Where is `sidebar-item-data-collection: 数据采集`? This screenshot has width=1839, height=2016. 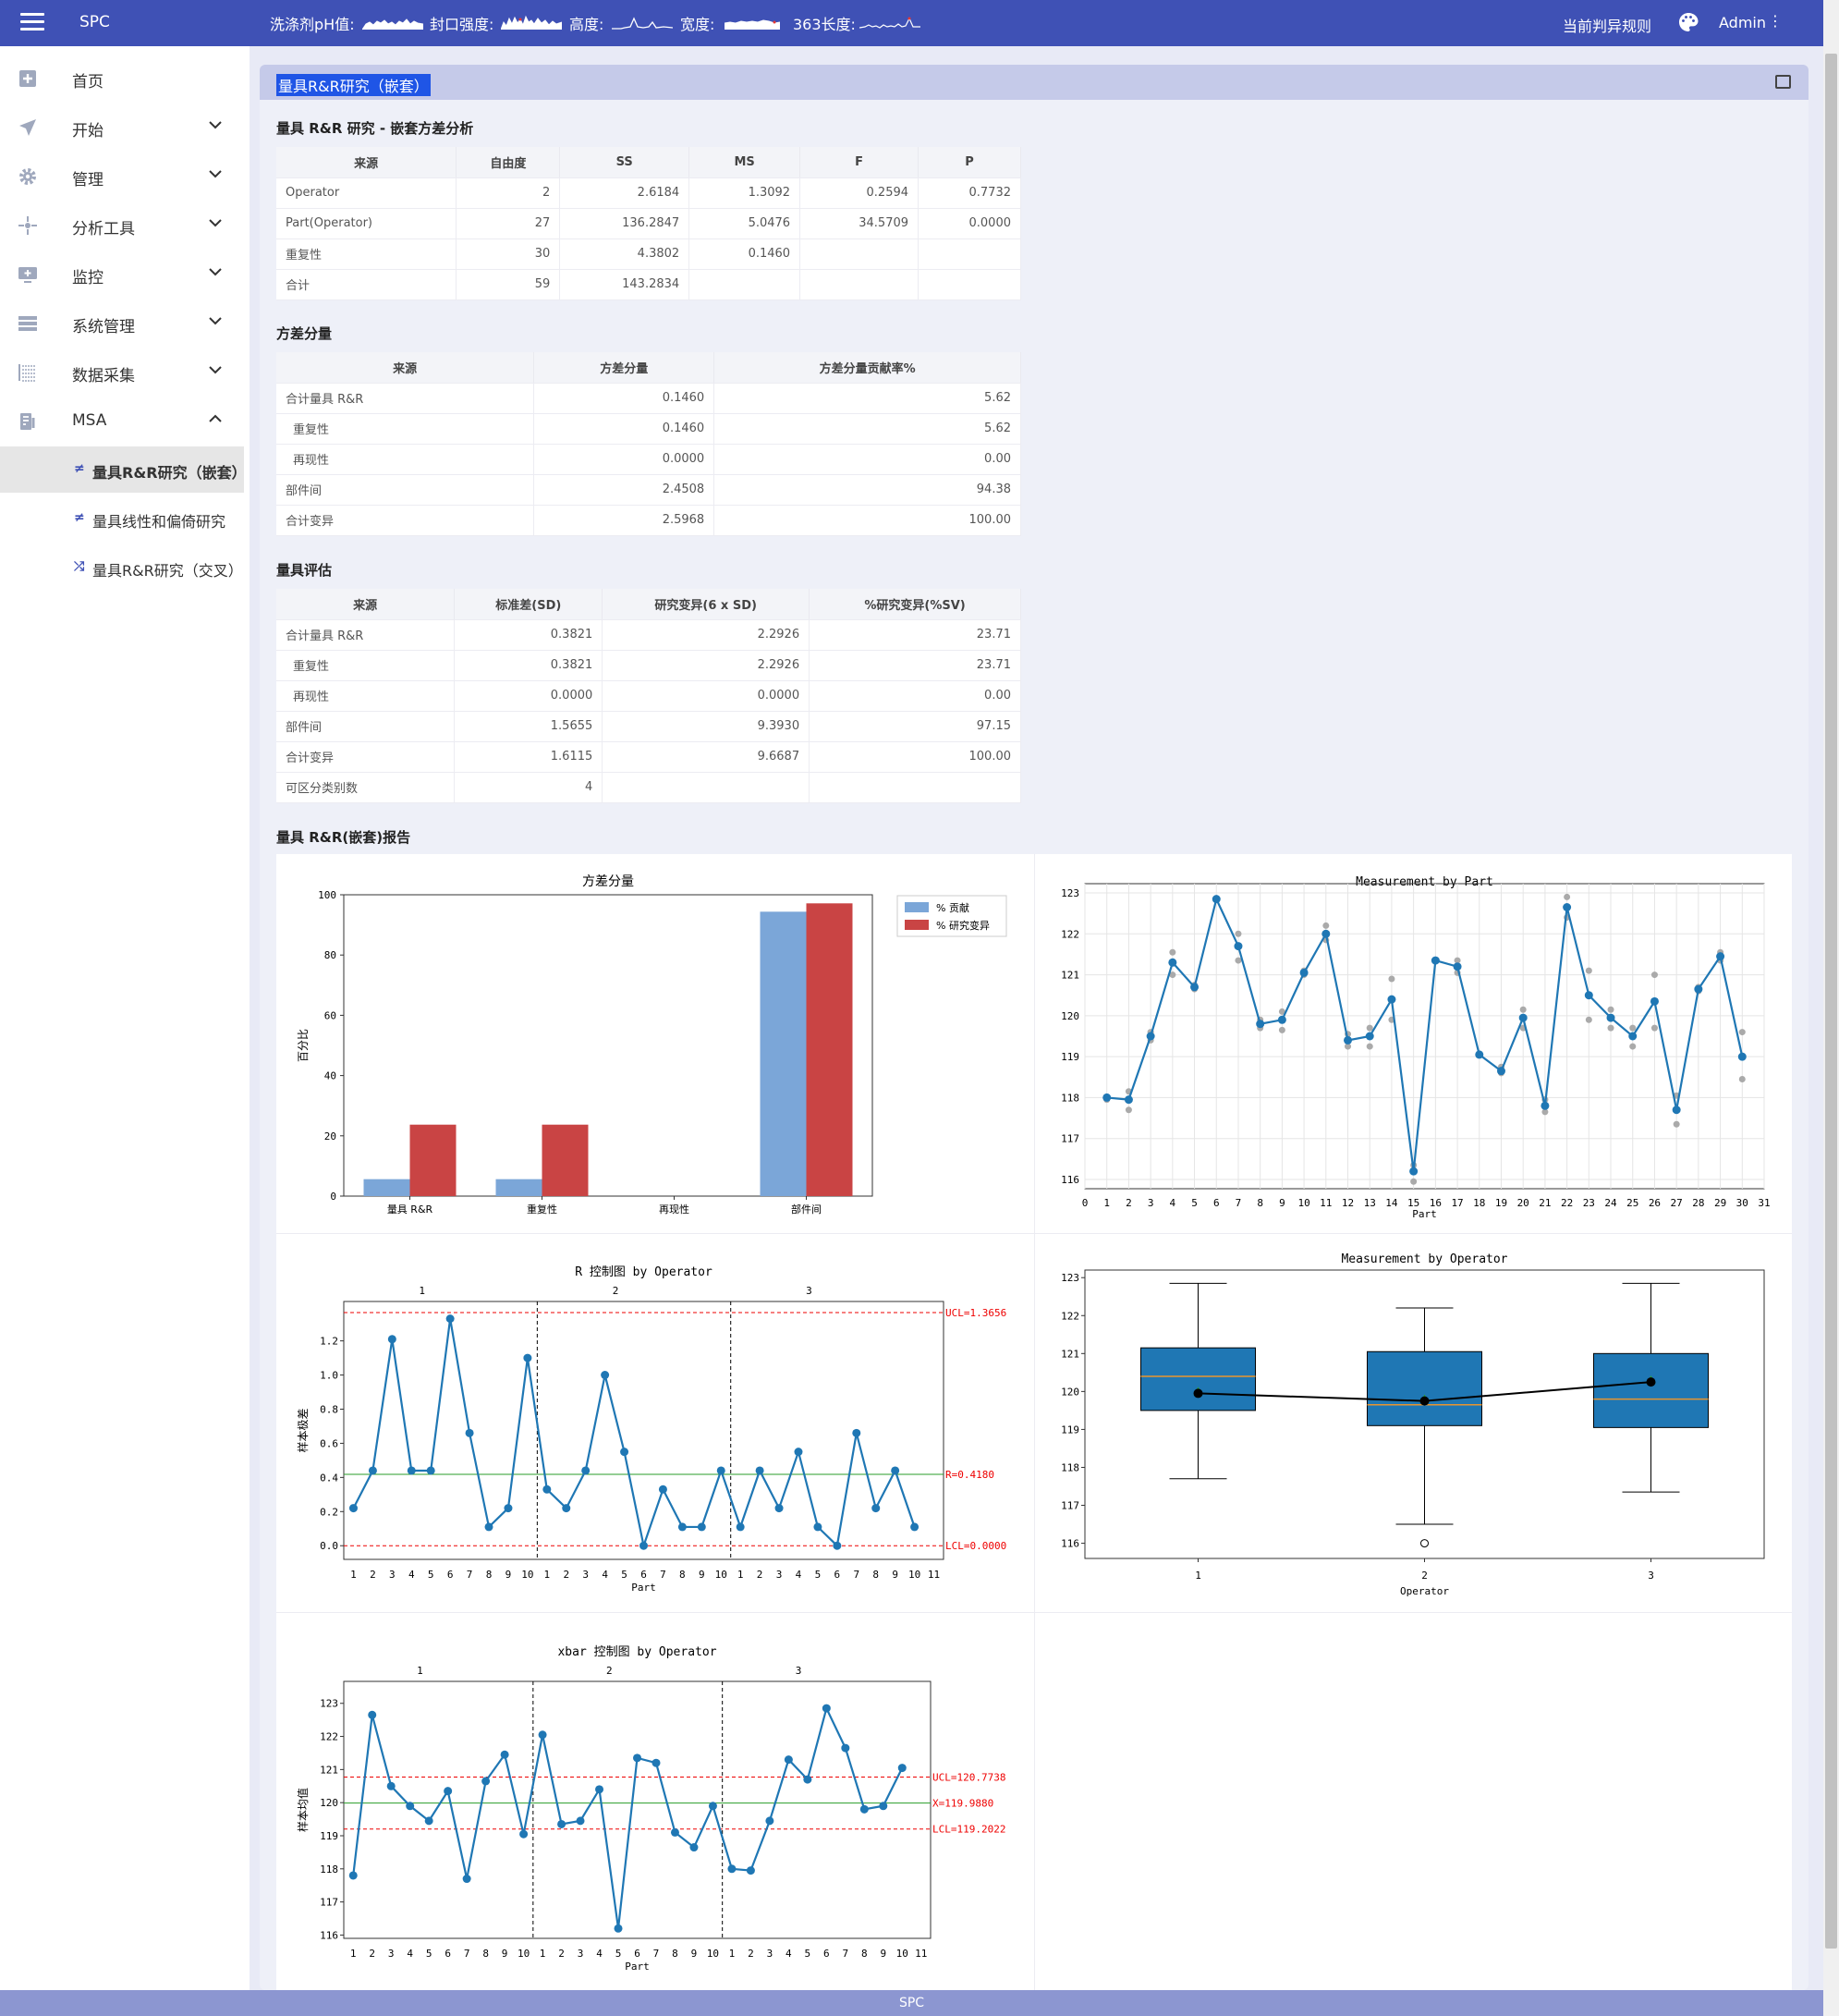 sidebar-item-data-collection: 数据采集 is located at coordinates (122, 372).